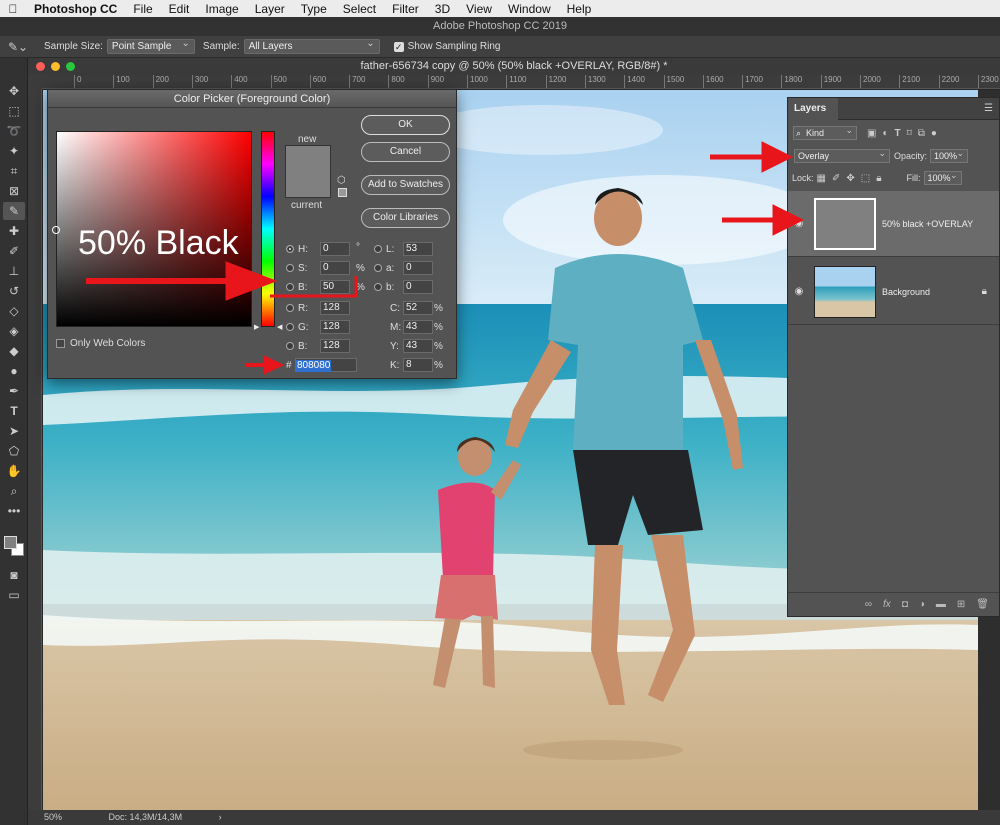  I want to click on sample-select: All Layers, so click(311, 45).